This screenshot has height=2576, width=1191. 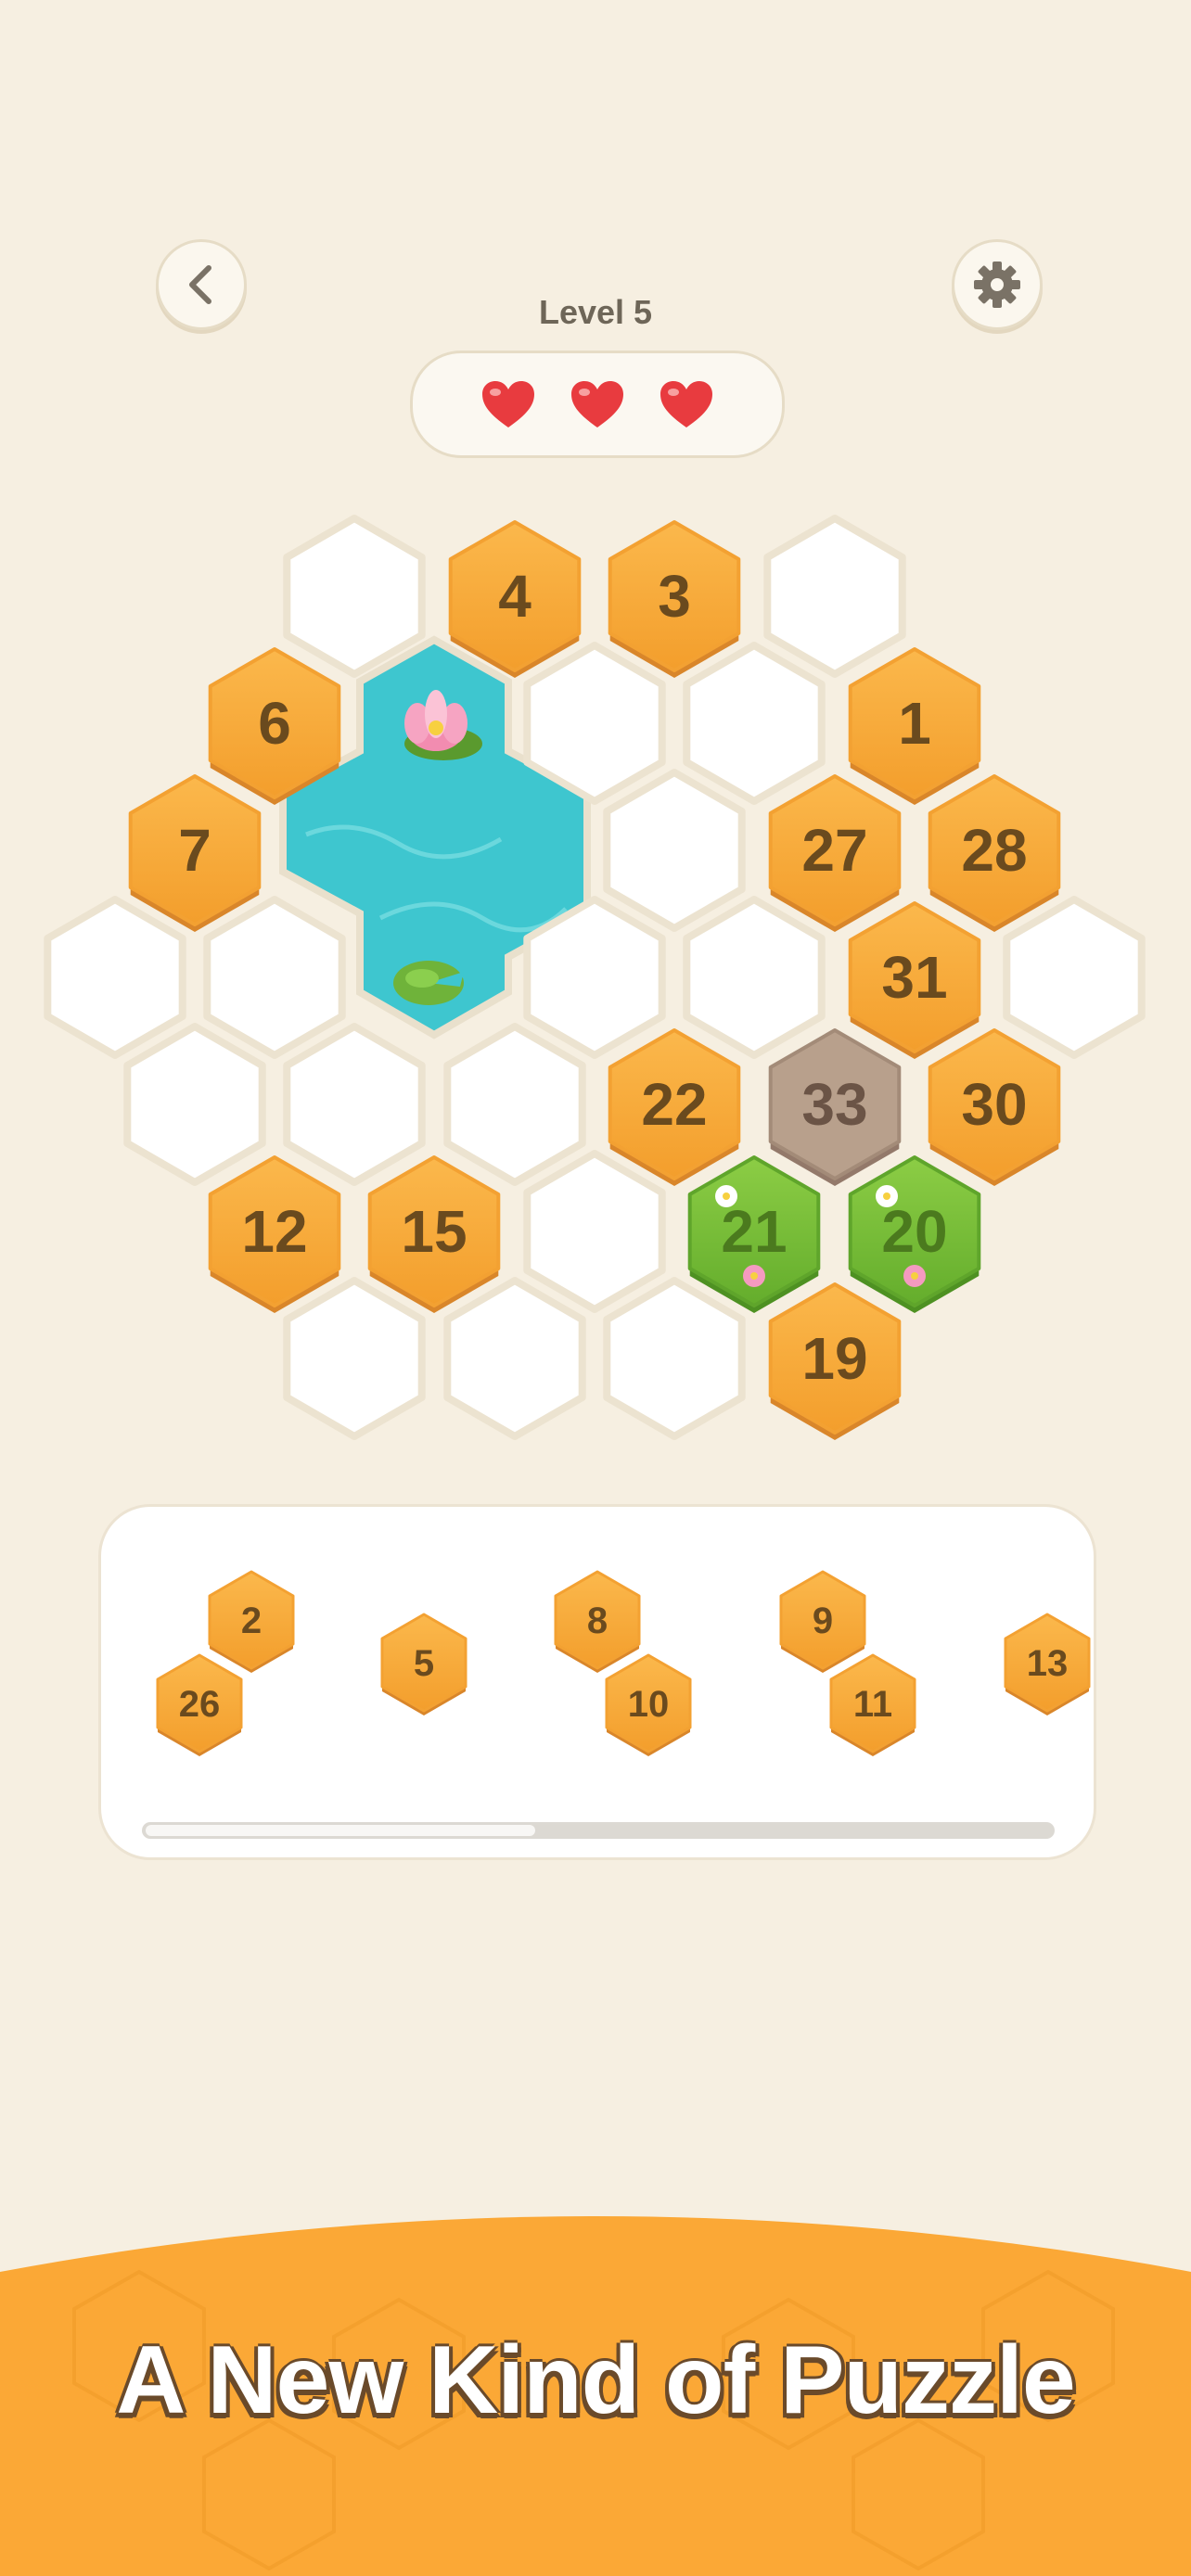 I want to click on tile-number: 21, so click(x=754, y=1231).